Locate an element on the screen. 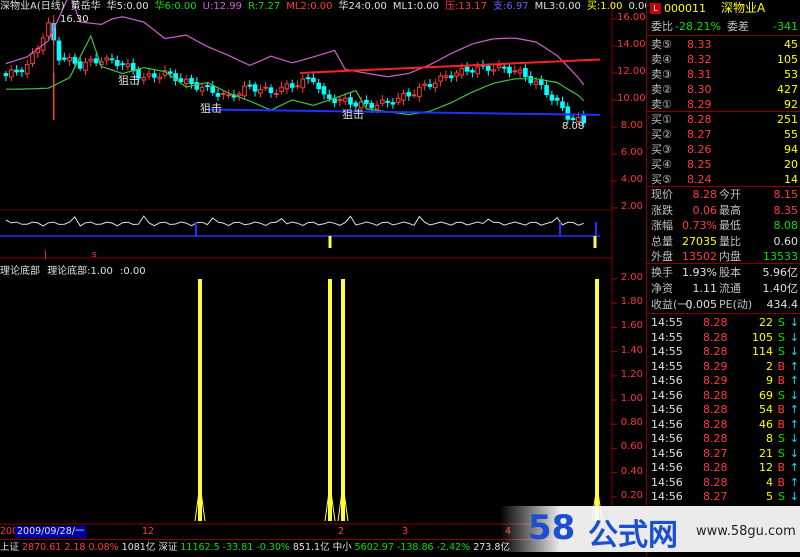 The height and width of the screenshot is (557, 800). stock-period-title: 深物业A(日线) is located at coordinates (32, 6).